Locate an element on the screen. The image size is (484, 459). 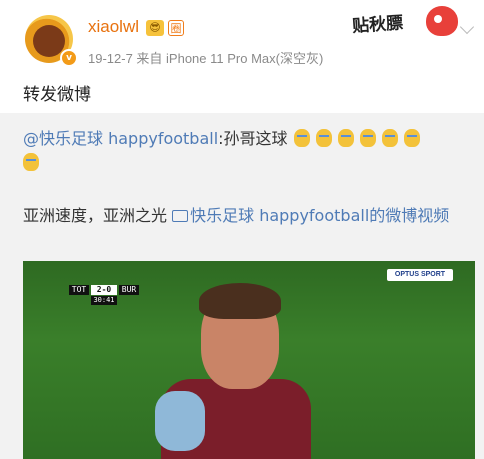
player-hair is located at coordinates (240, 301).